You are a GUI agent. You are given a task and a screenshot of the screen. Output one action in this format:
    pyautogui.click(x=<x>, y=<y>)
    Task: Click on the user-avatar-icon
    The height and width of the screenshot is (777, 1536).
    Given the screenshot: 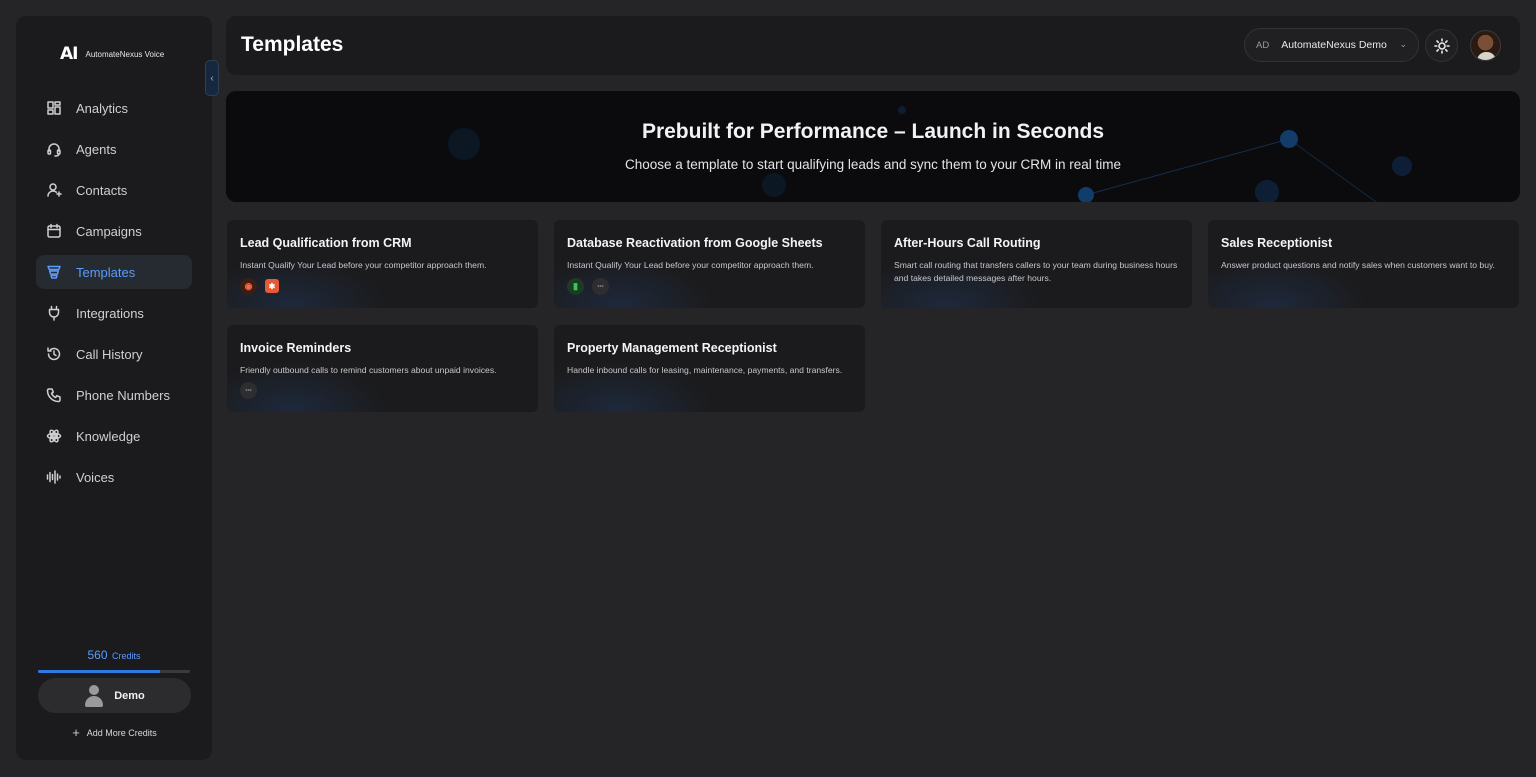 What is the action you would take?
    pyautogui.click(x=94, y=695)
    